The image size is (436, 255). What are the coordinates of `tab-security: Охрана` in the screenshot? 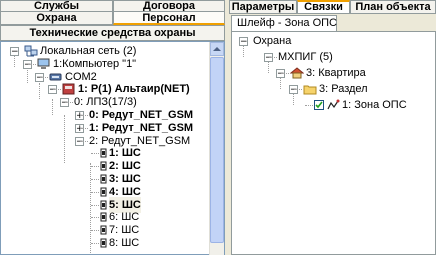 It's located at (56, 18).